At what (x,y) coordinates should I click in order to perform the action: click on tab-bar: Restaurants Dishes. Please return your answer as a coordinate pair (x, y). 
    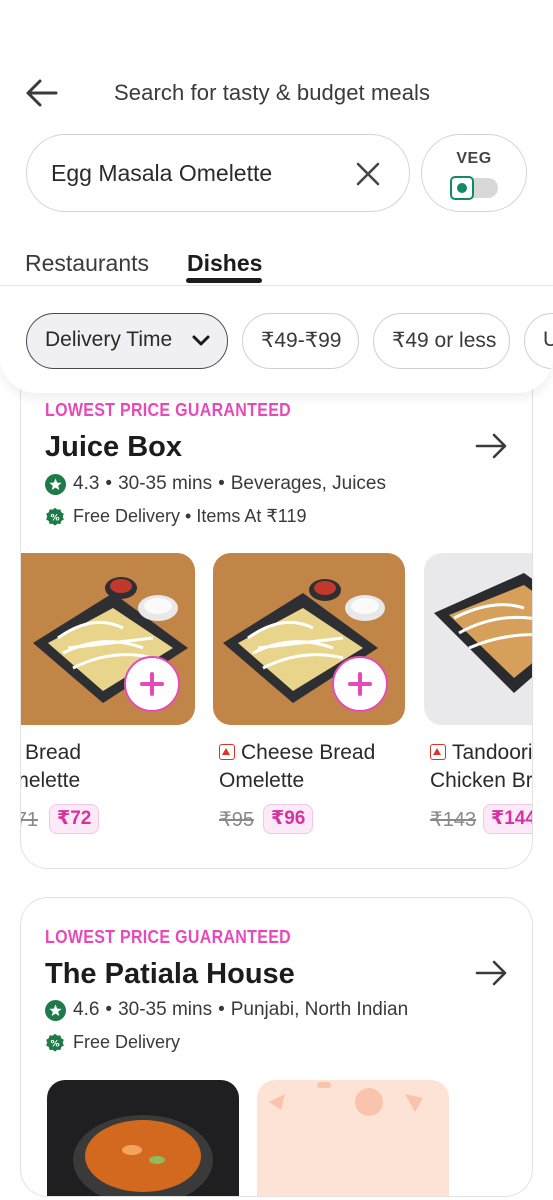
    Looking at the image, I should click on (276, 263).